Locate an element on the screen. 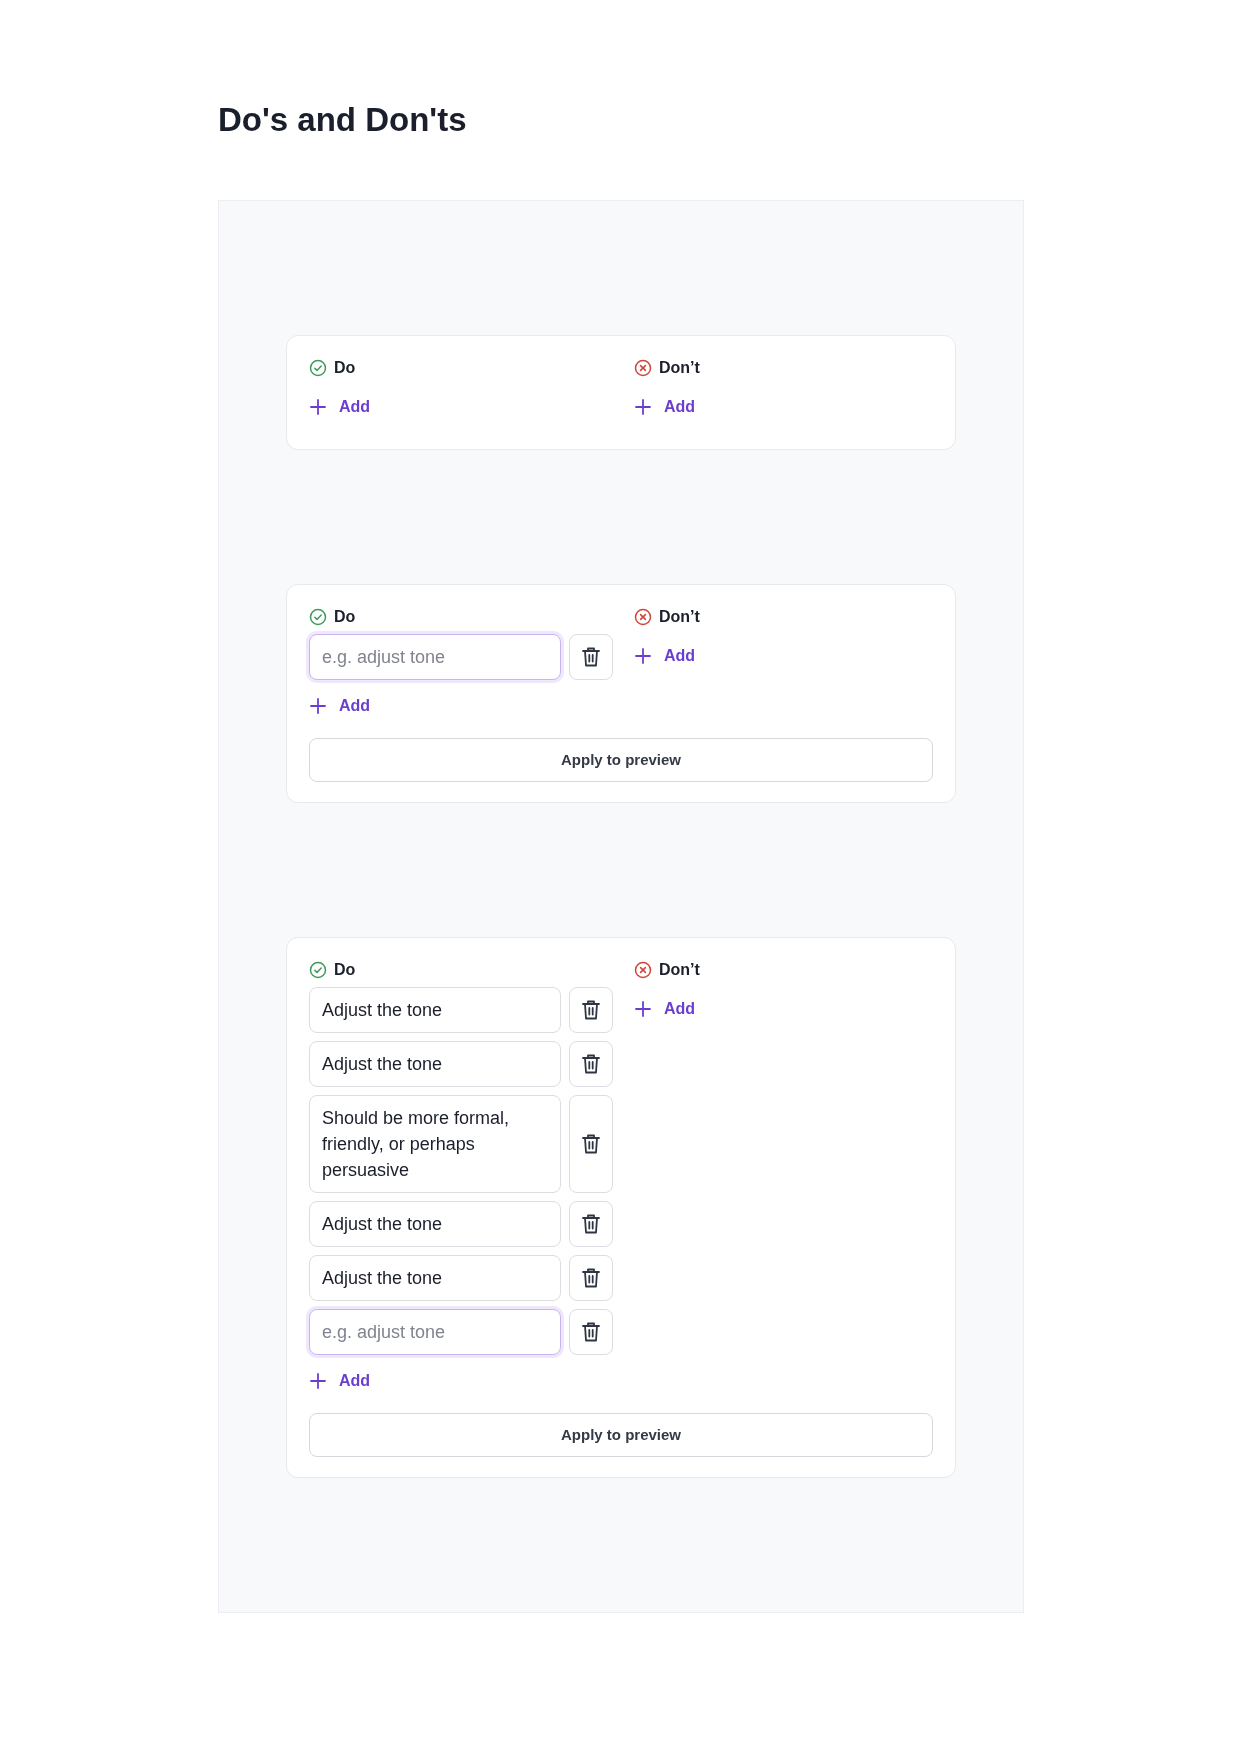 Image resolution: width=1242 pixels, height=1752 pixels. page-title: Do's and Don'ts is located at coordinates (343, 120).